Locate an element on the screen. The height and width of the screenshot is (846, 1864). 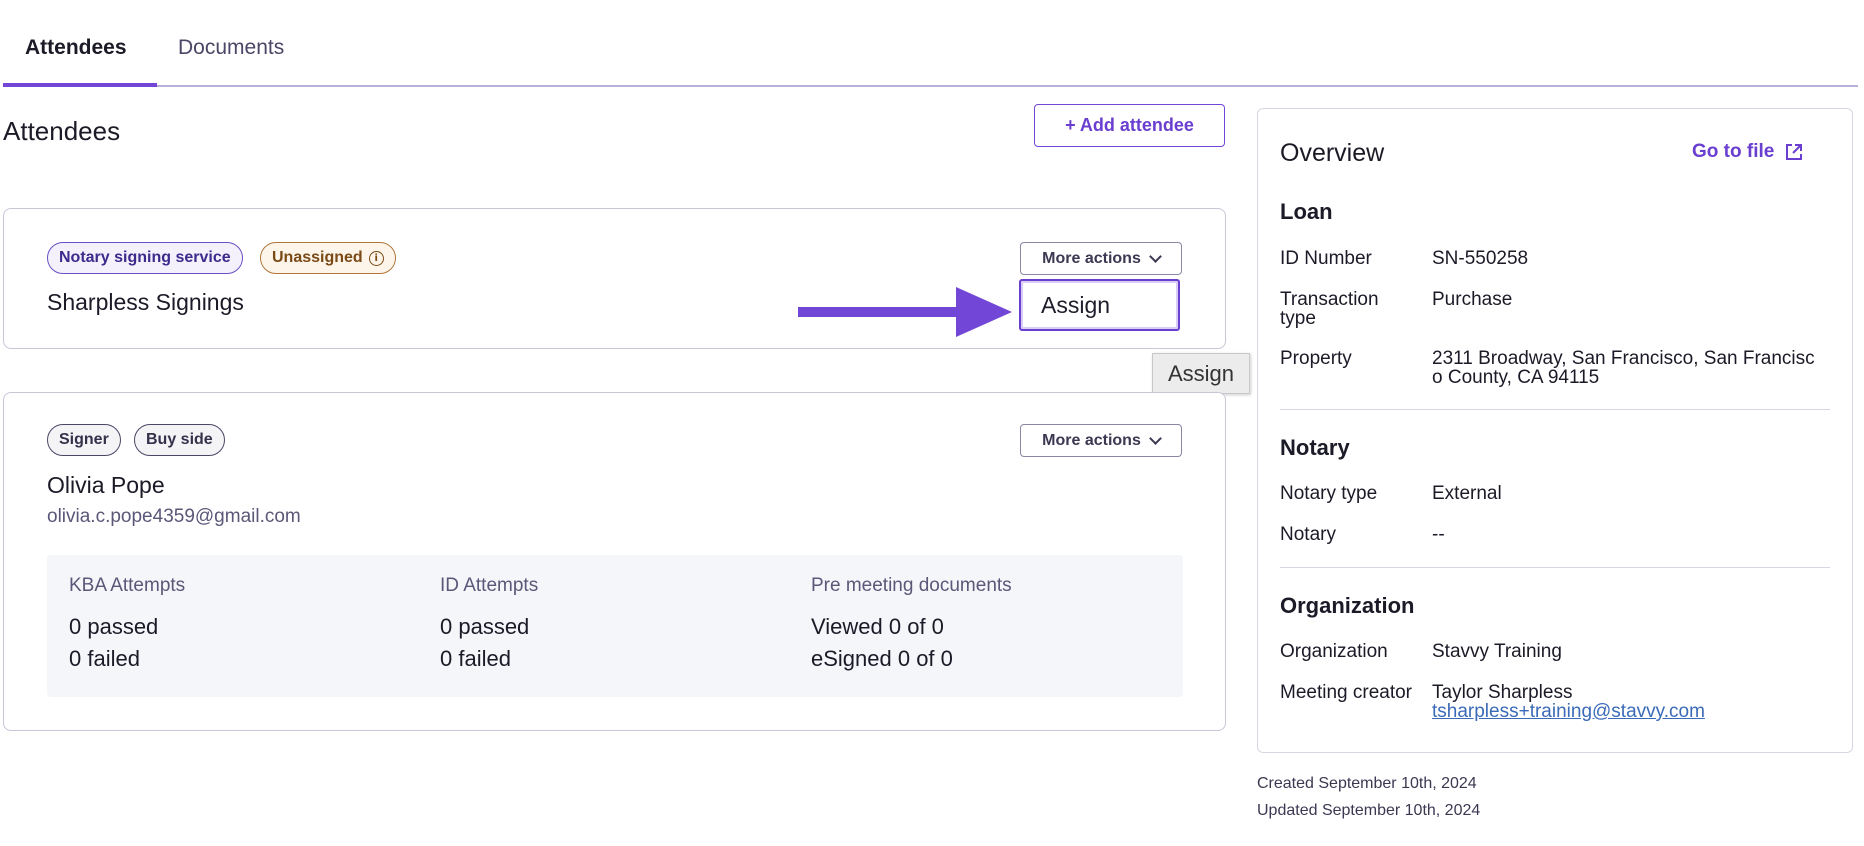
label-line: Transaction is located at coordinates (1329, 299).